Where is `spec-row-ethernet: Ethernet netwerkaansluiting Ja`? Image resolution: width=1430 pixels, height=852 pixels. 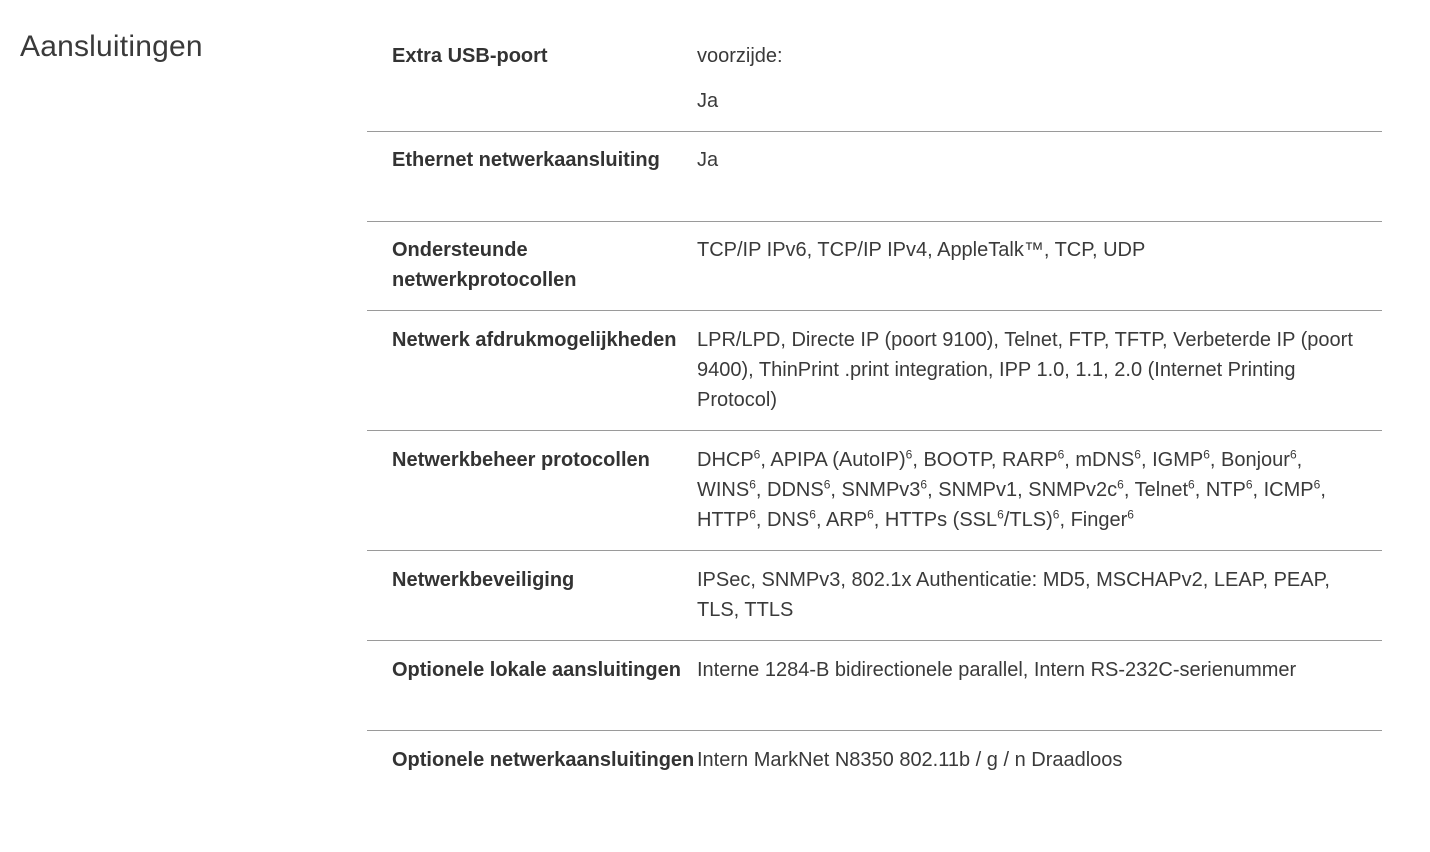
spec-row-ethernet: Ethernet netwerkaansluiting Ja is located at coordinates (874, 177).